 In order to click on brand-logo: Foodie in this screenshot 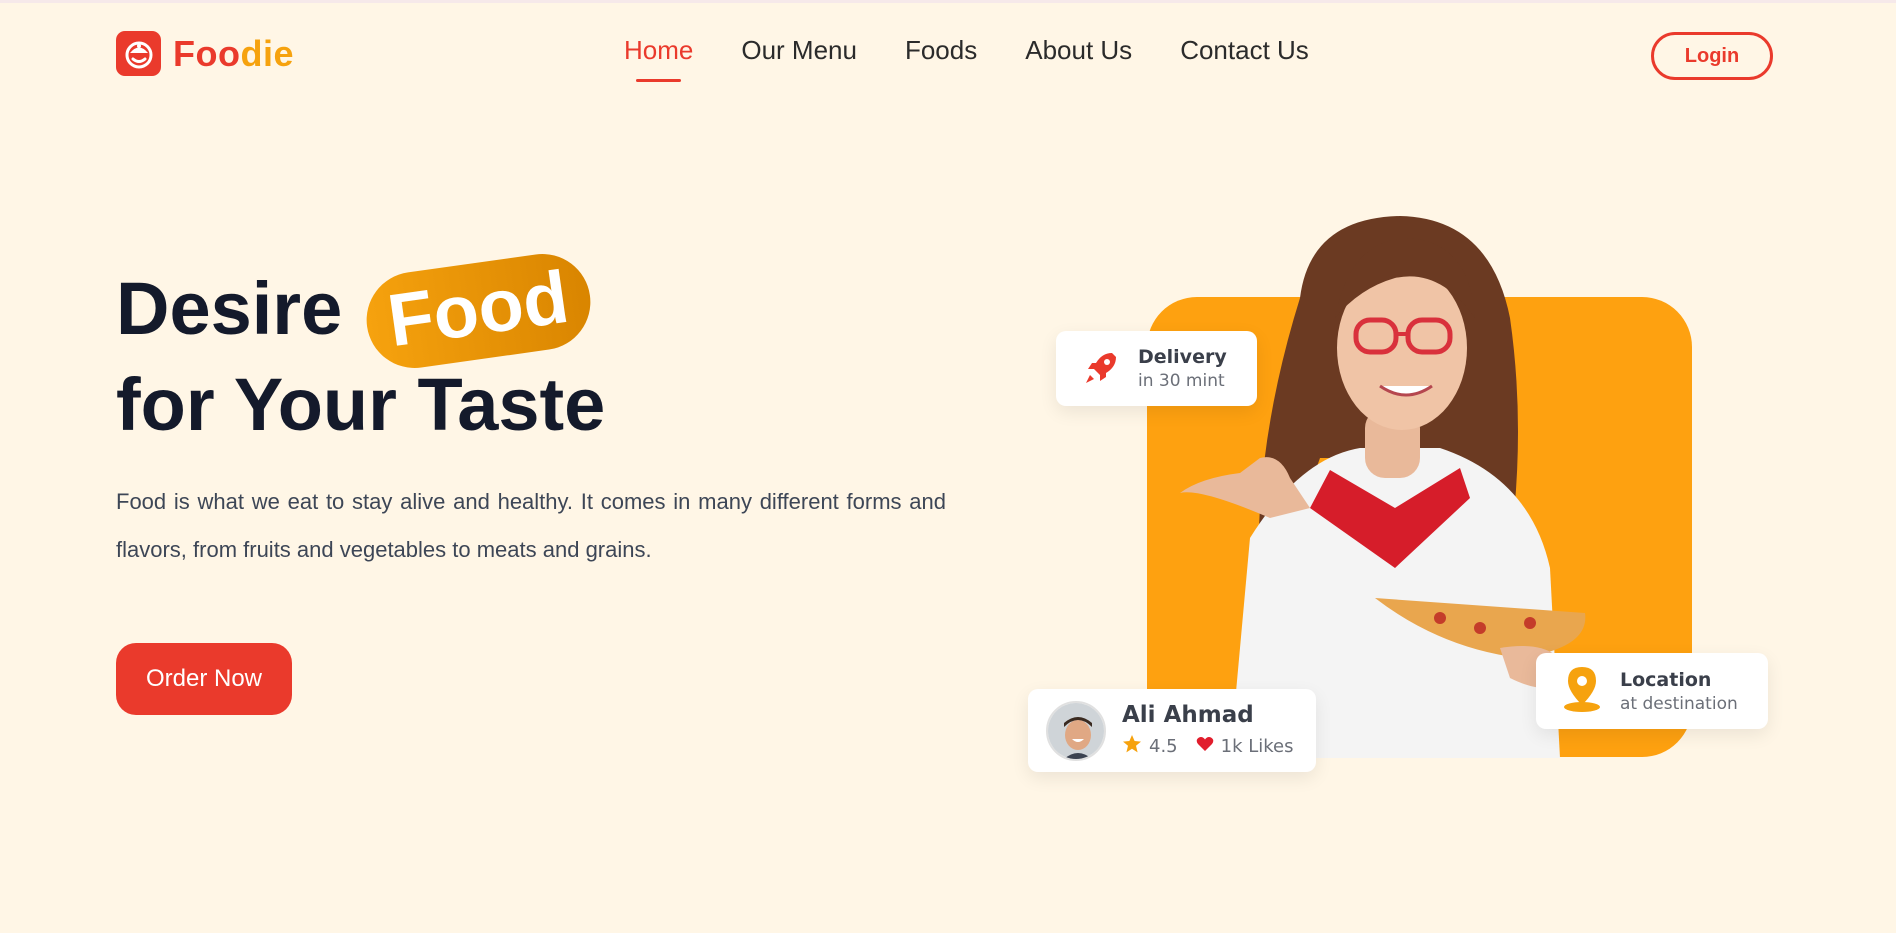, I will do `click(205, 53)`.